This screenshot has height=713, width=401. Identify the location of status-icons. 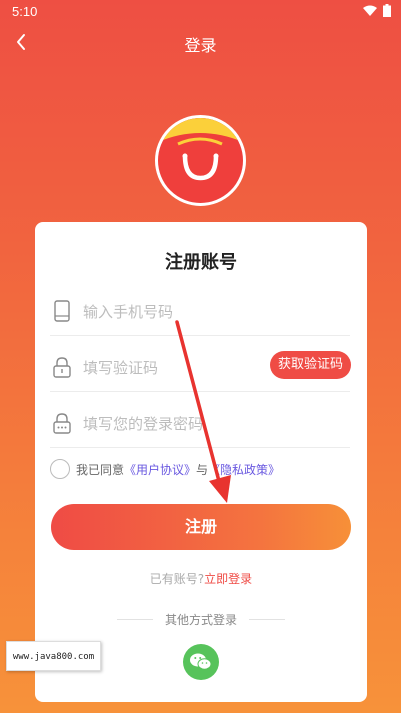
(377, 10).